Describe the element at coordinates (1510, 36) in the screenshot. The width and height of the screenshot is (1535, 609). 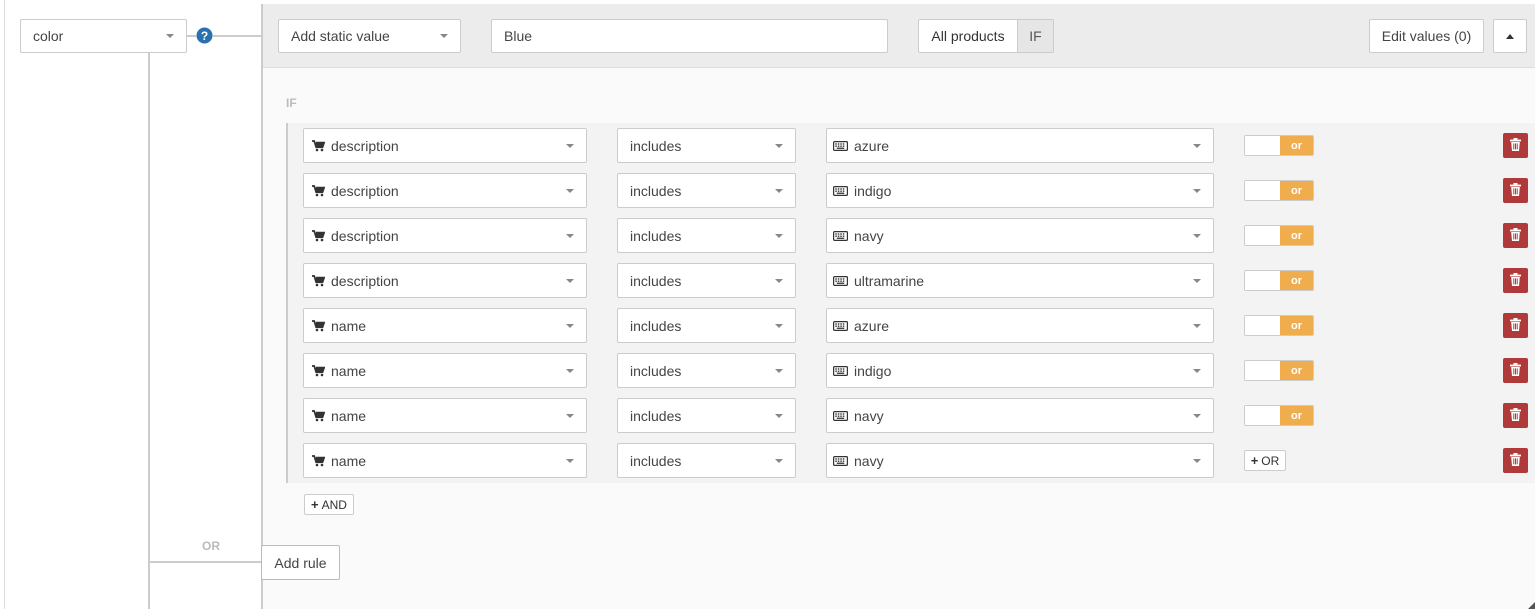
I see `collapse-button` at that location.